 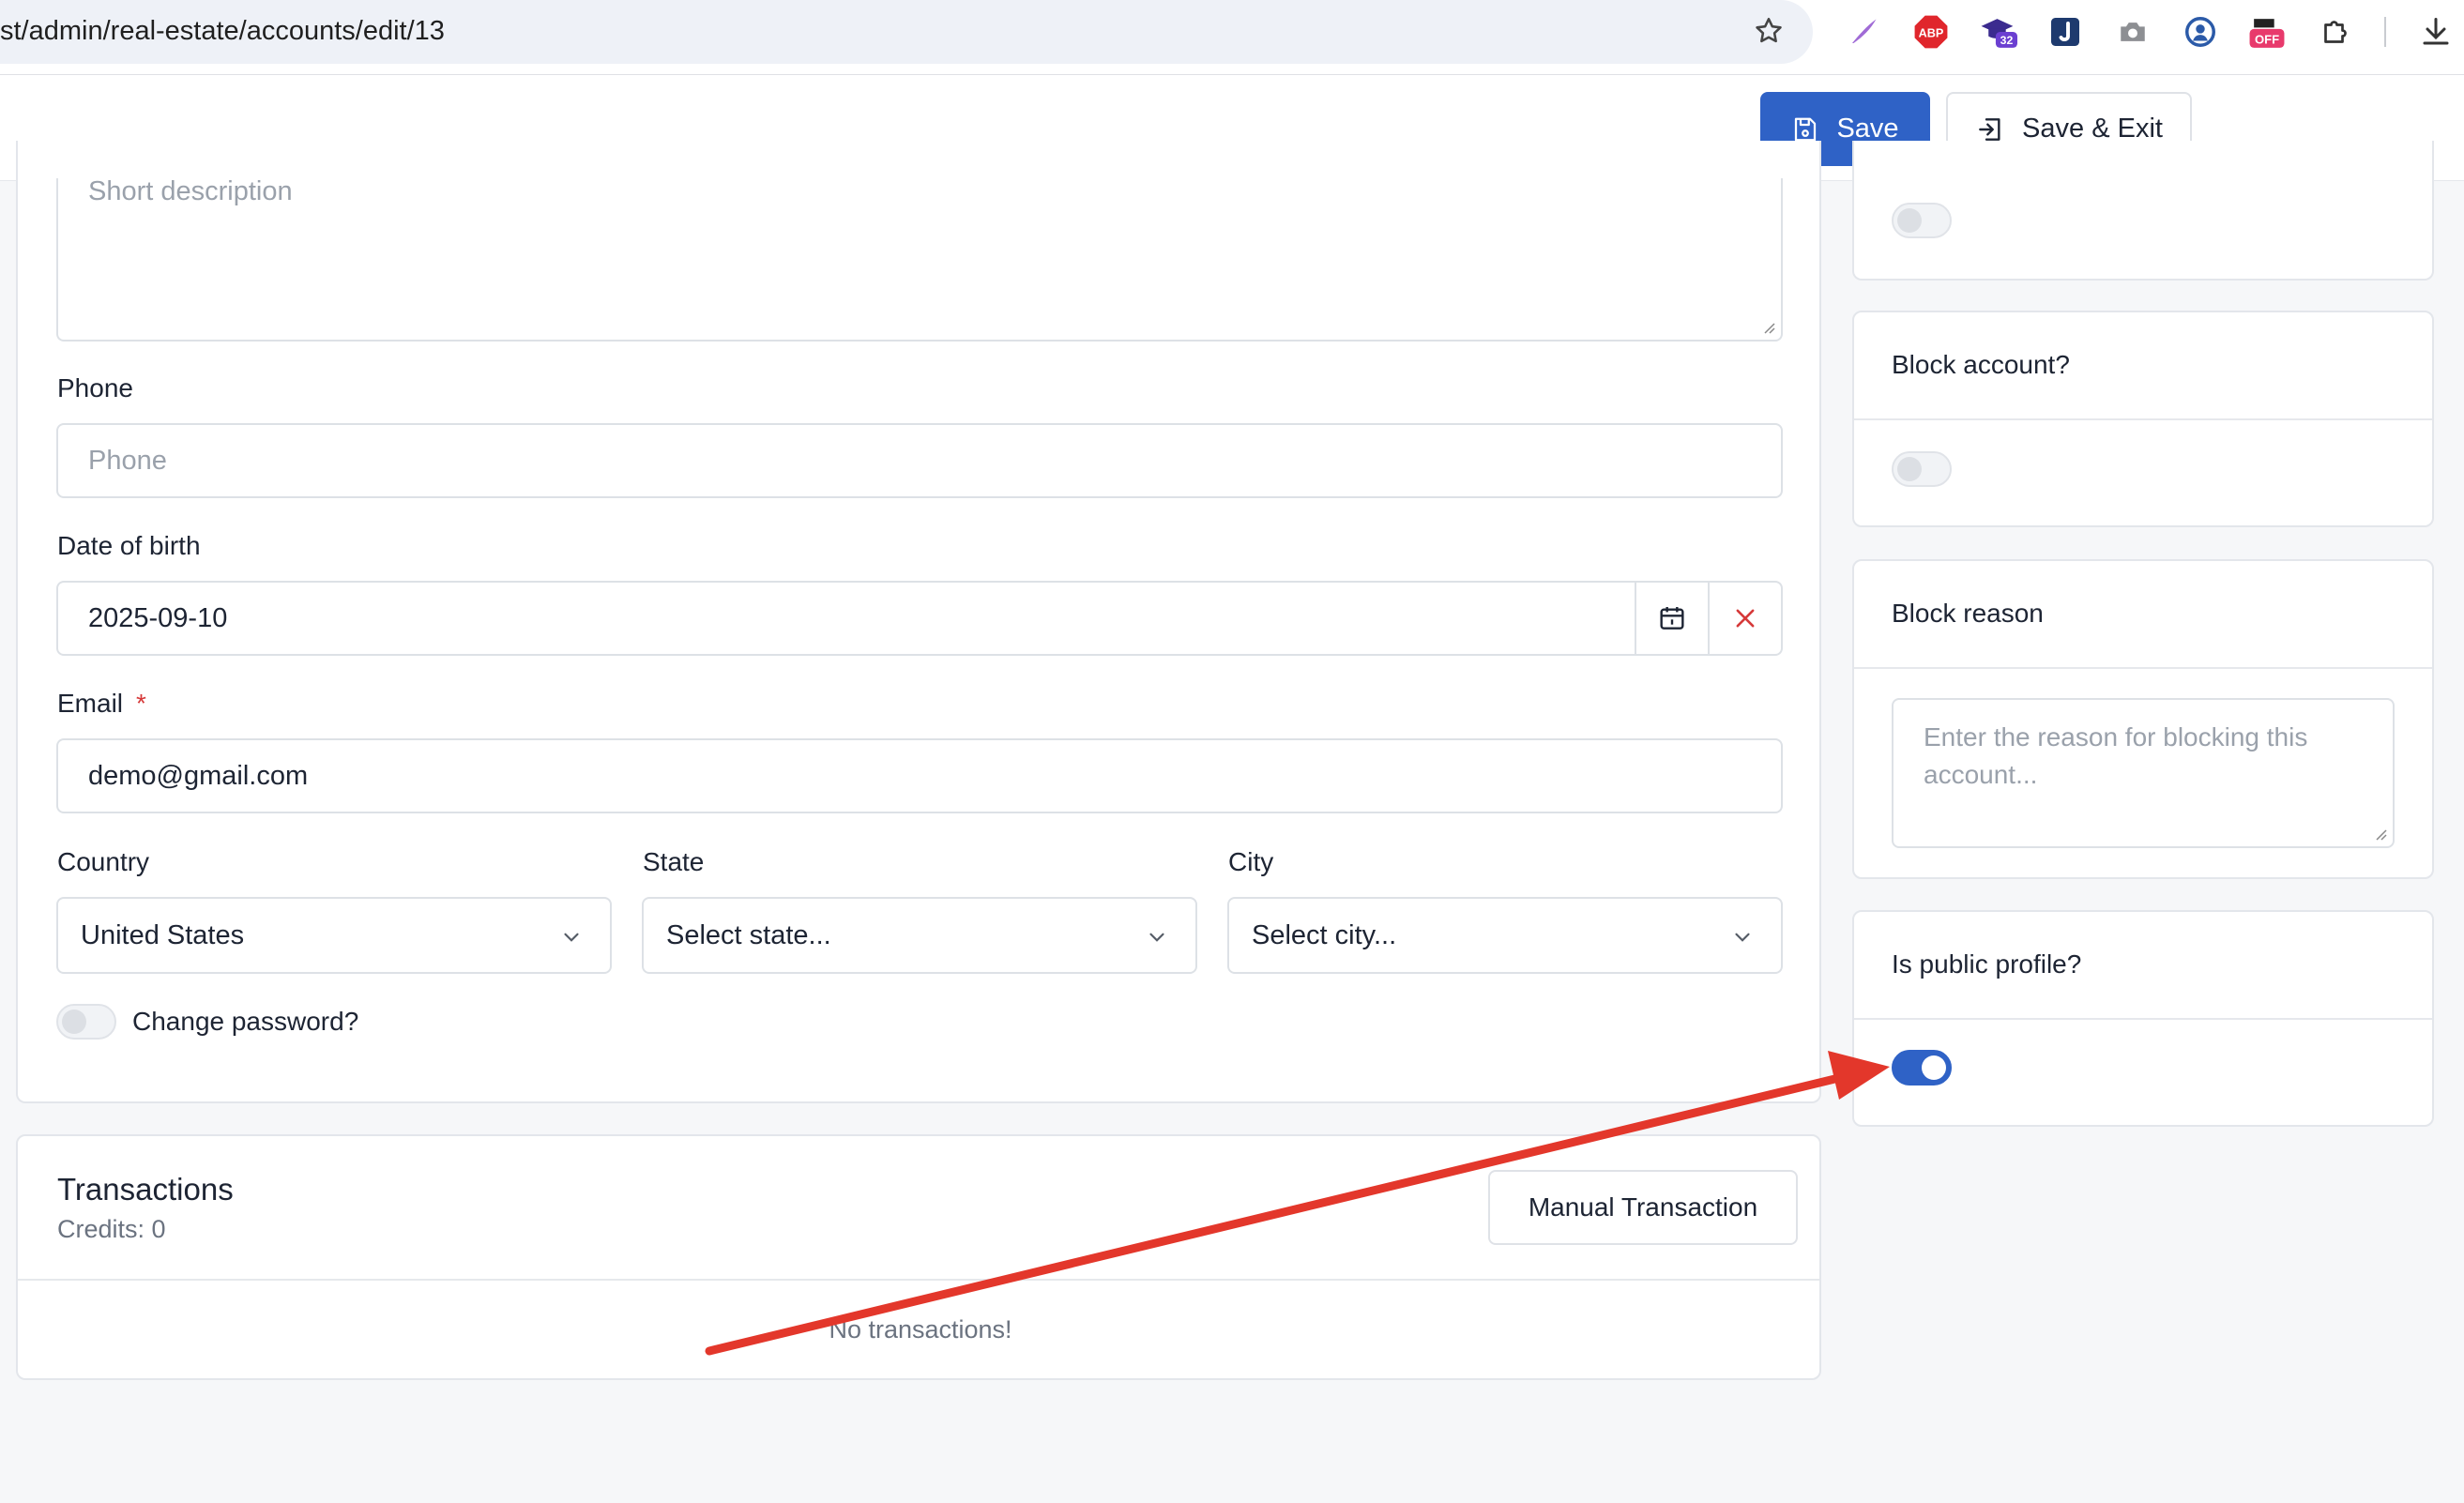 I want to click on block-account-toggle, so click(x=1922, y=469).